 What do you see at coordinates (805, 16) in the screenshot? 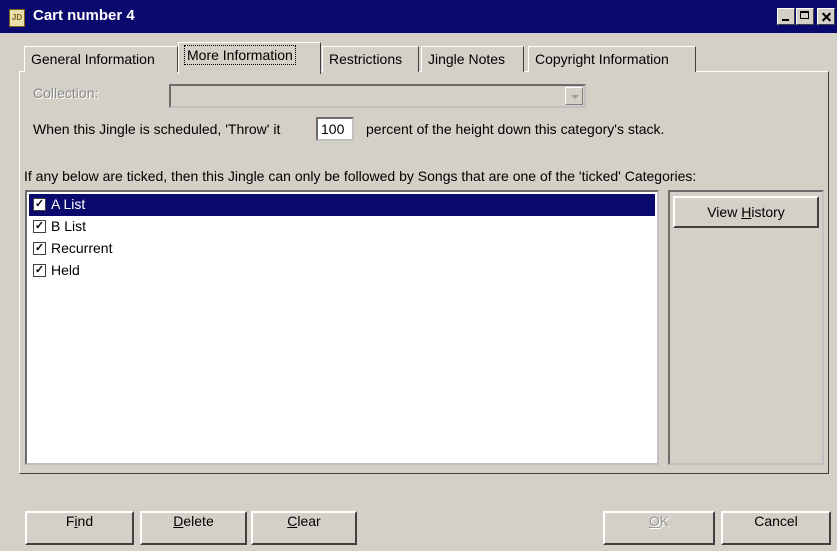
I see `maximize-icon` at bounding box center [805, 16].